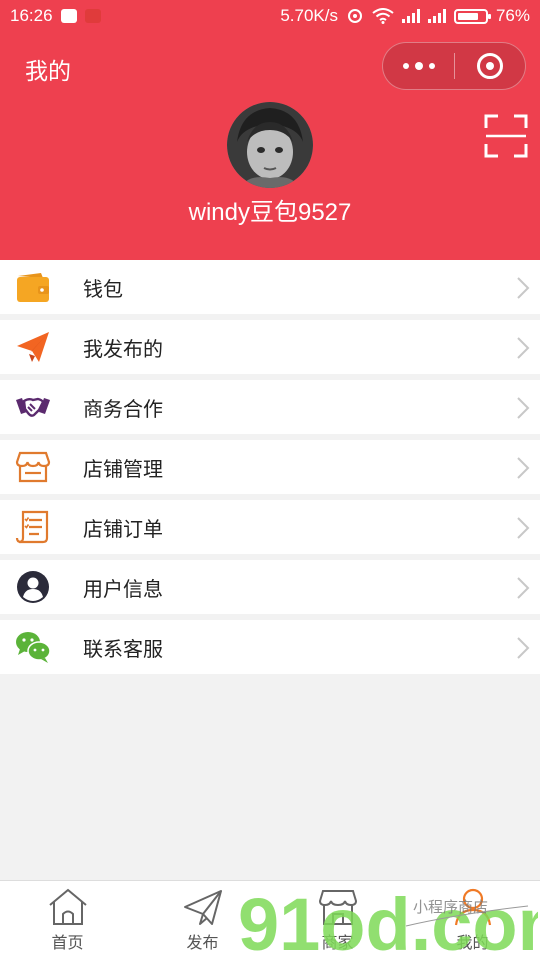 The height and width of the screenshot is (960, 540). I want to click on tab-merchants: 商家, so click(337, 920).